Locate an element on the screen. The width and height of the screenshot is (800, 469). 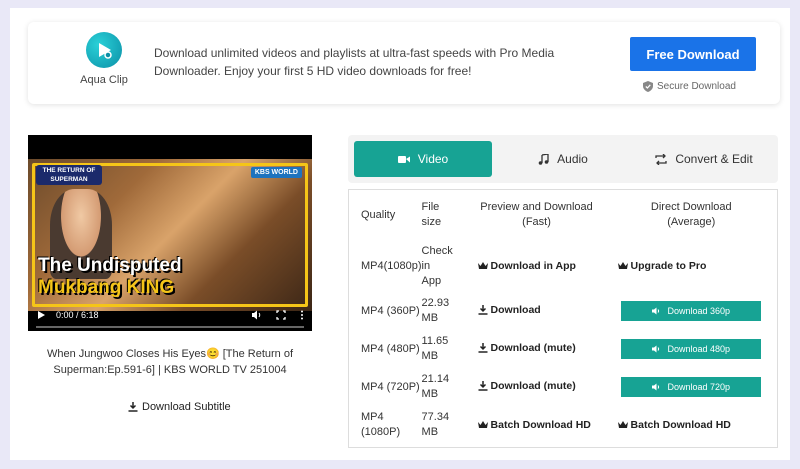
row-preview: Download is located at coordinates (537, 311).